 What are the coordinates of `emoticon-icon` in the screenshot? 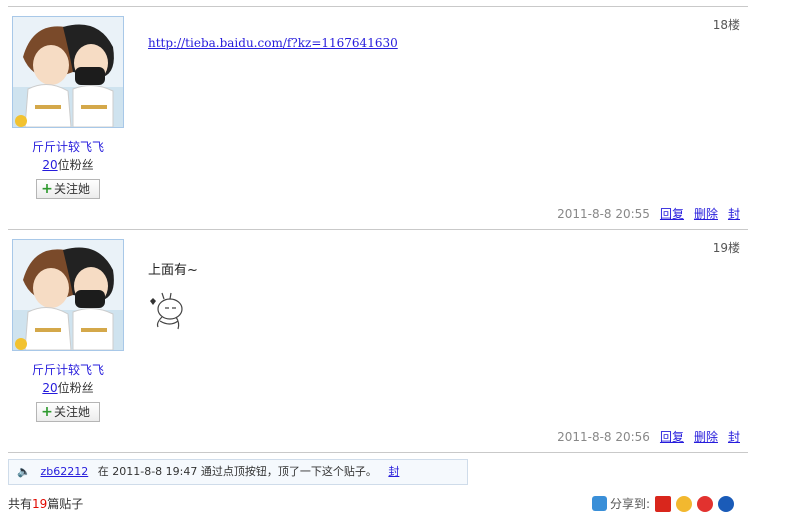 It's located at (168, 313).